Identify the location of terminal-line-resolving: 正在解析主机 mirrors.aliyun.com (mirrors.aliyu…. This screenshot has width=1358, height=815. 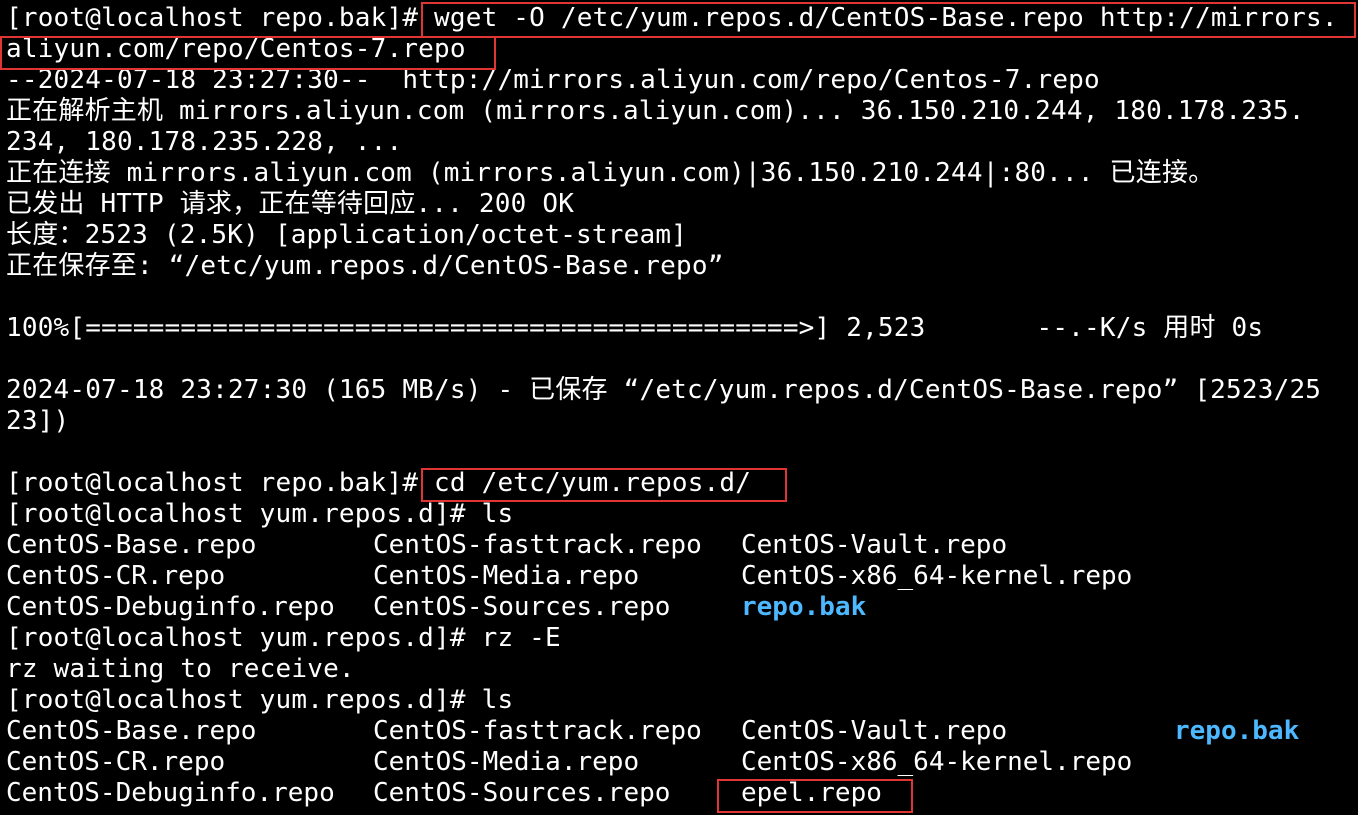
(655, 111).